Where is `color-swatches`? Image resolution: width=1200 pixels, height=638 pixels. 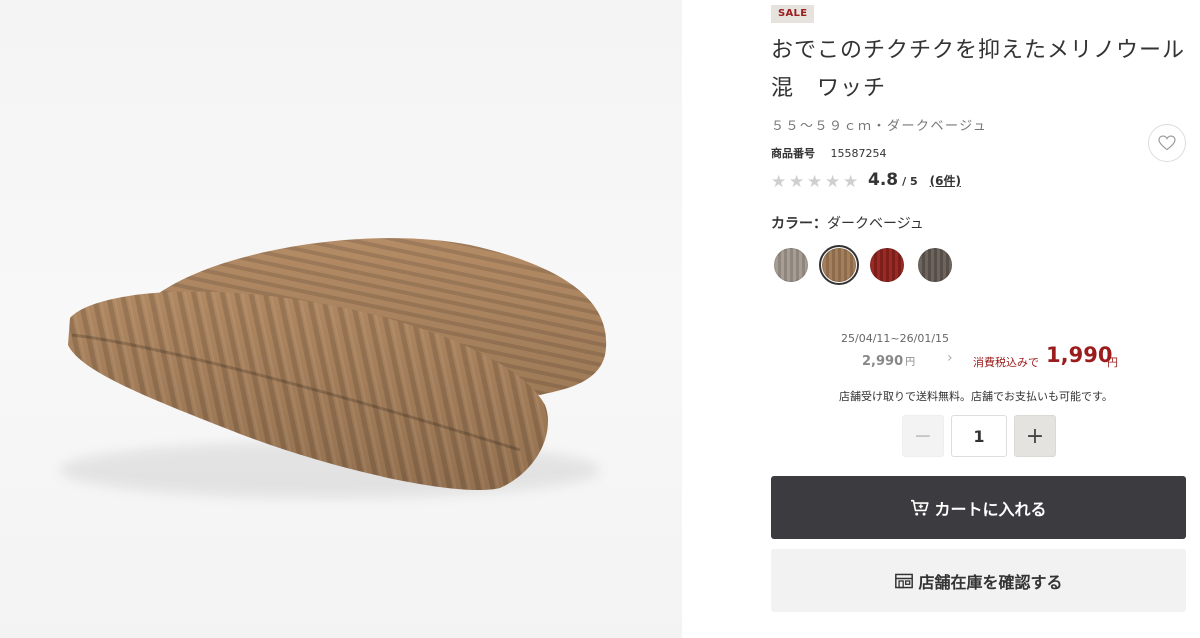
color-swatches is located at coordinates (867, 265).